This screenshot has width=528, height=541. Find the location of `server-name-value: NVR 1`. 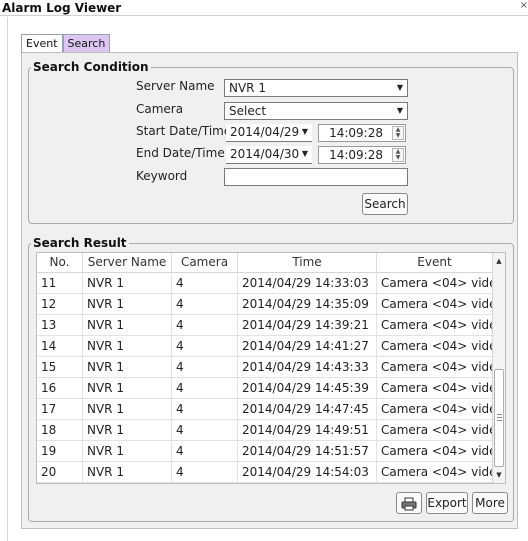

server-name-value: NVR 1 is located at coordinates (247, 88).